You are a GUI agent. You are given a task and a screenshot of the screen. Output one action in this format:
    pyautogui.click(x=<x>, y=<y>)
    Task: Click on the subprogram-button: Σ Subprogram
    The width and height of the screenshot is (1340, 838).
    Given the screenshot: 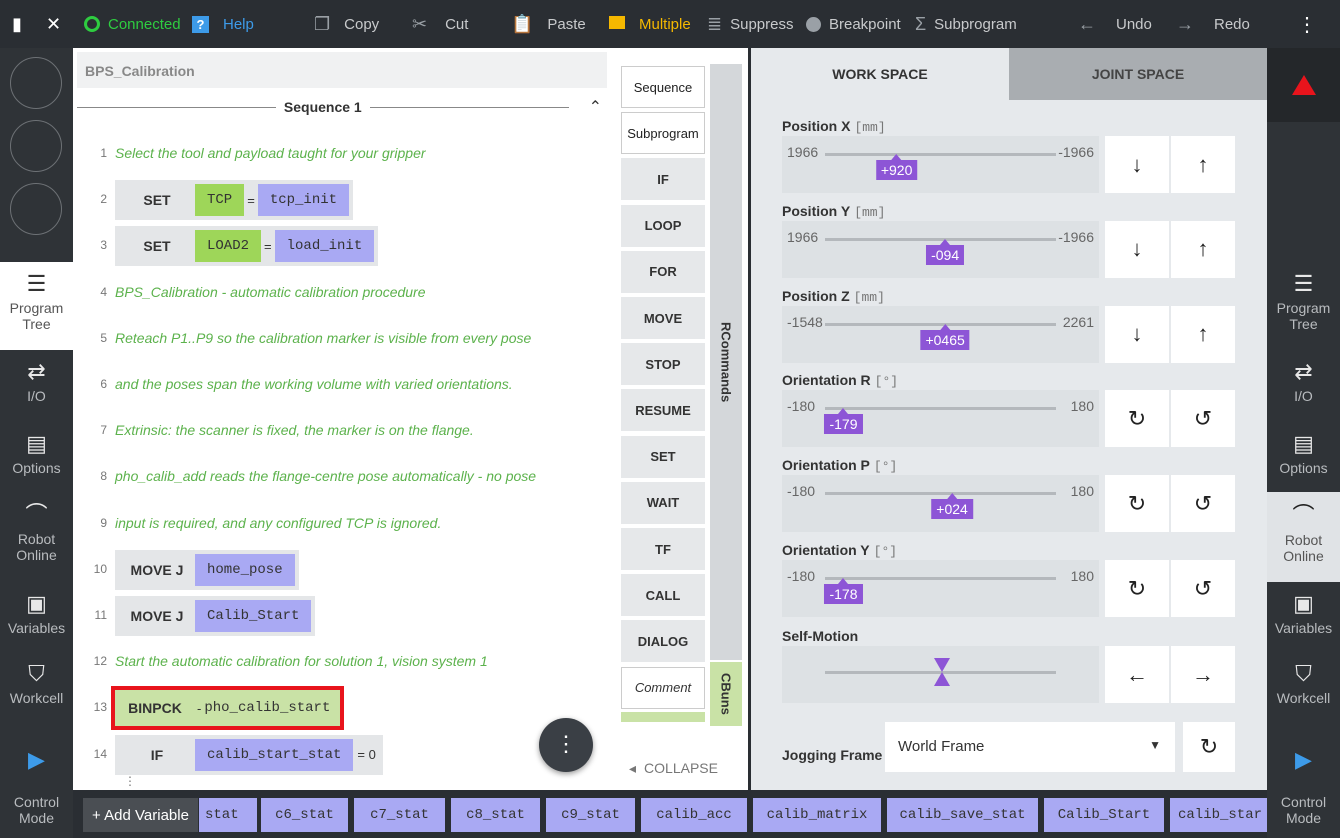 What is the action you would take?
    pyautogui.click(x=966, y=24)
    